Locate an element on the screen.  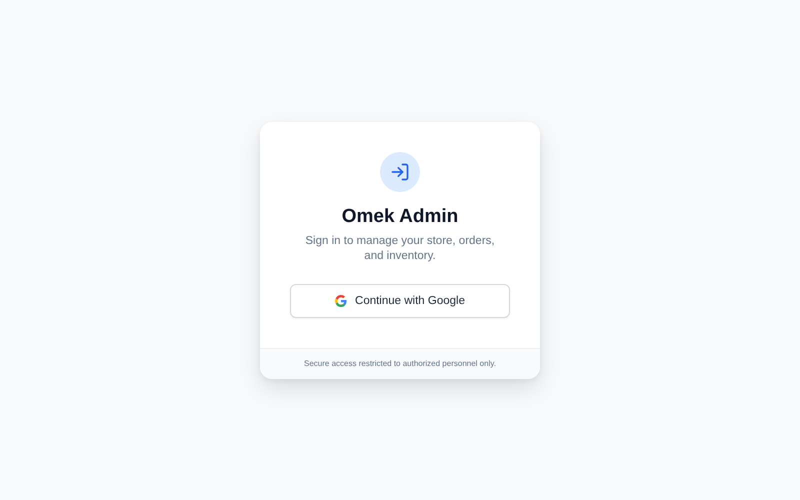
subtitle: Sign in to manage your store, orders, and inventory. is located at coordinates (400, 249).